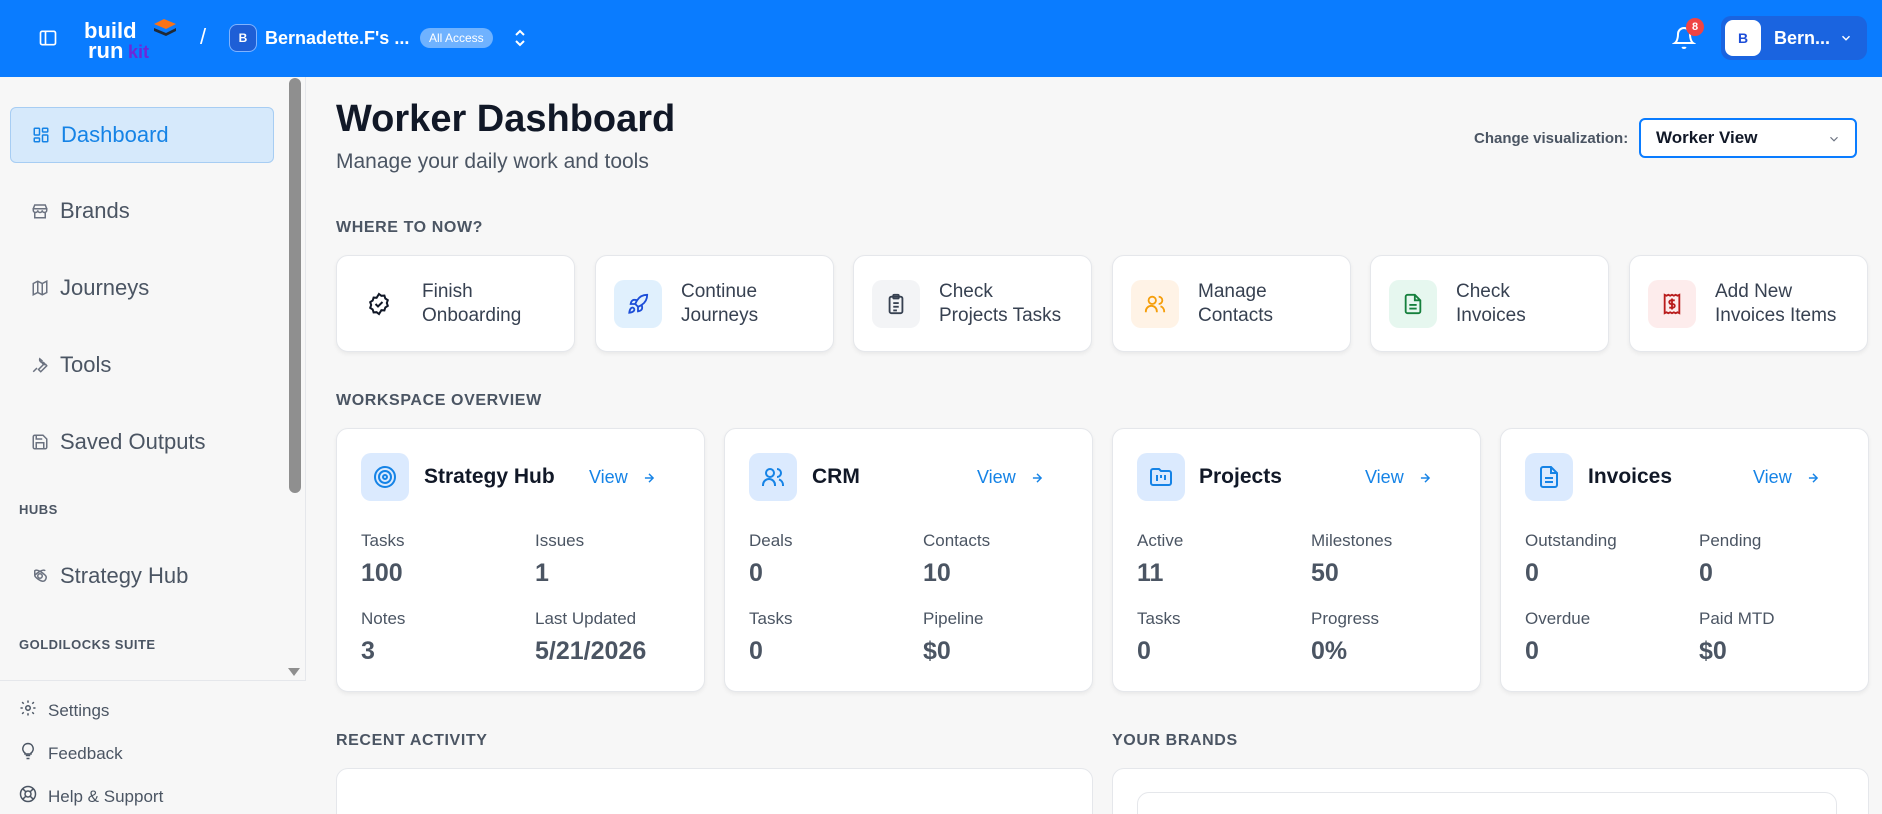  What do you see at coordinates (953, 618) in the screenshot?
I see `stat-label: Pipeline` at bounding box center [953, 618].